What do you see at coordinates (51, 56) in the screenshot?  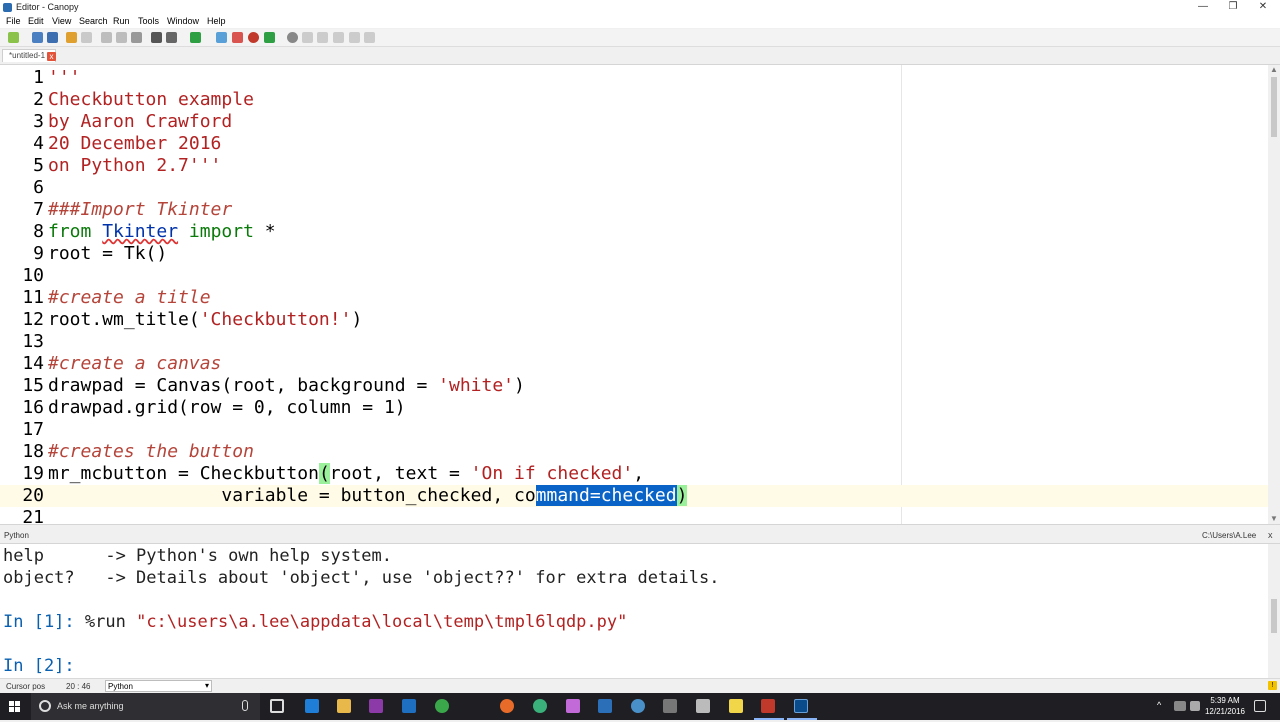 I see `tab-close-icon: x` at bounding box center [51, 56].